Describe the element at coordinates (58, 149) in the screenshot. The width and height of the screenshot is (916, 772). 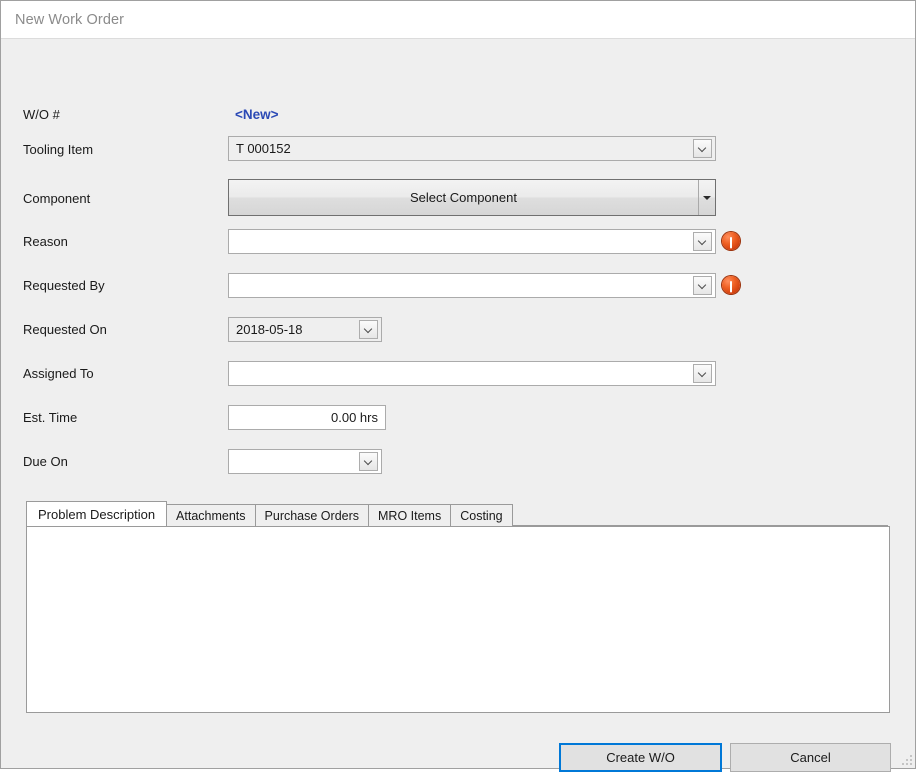
I see `label-tooling-item: Tooling Item` at that location.